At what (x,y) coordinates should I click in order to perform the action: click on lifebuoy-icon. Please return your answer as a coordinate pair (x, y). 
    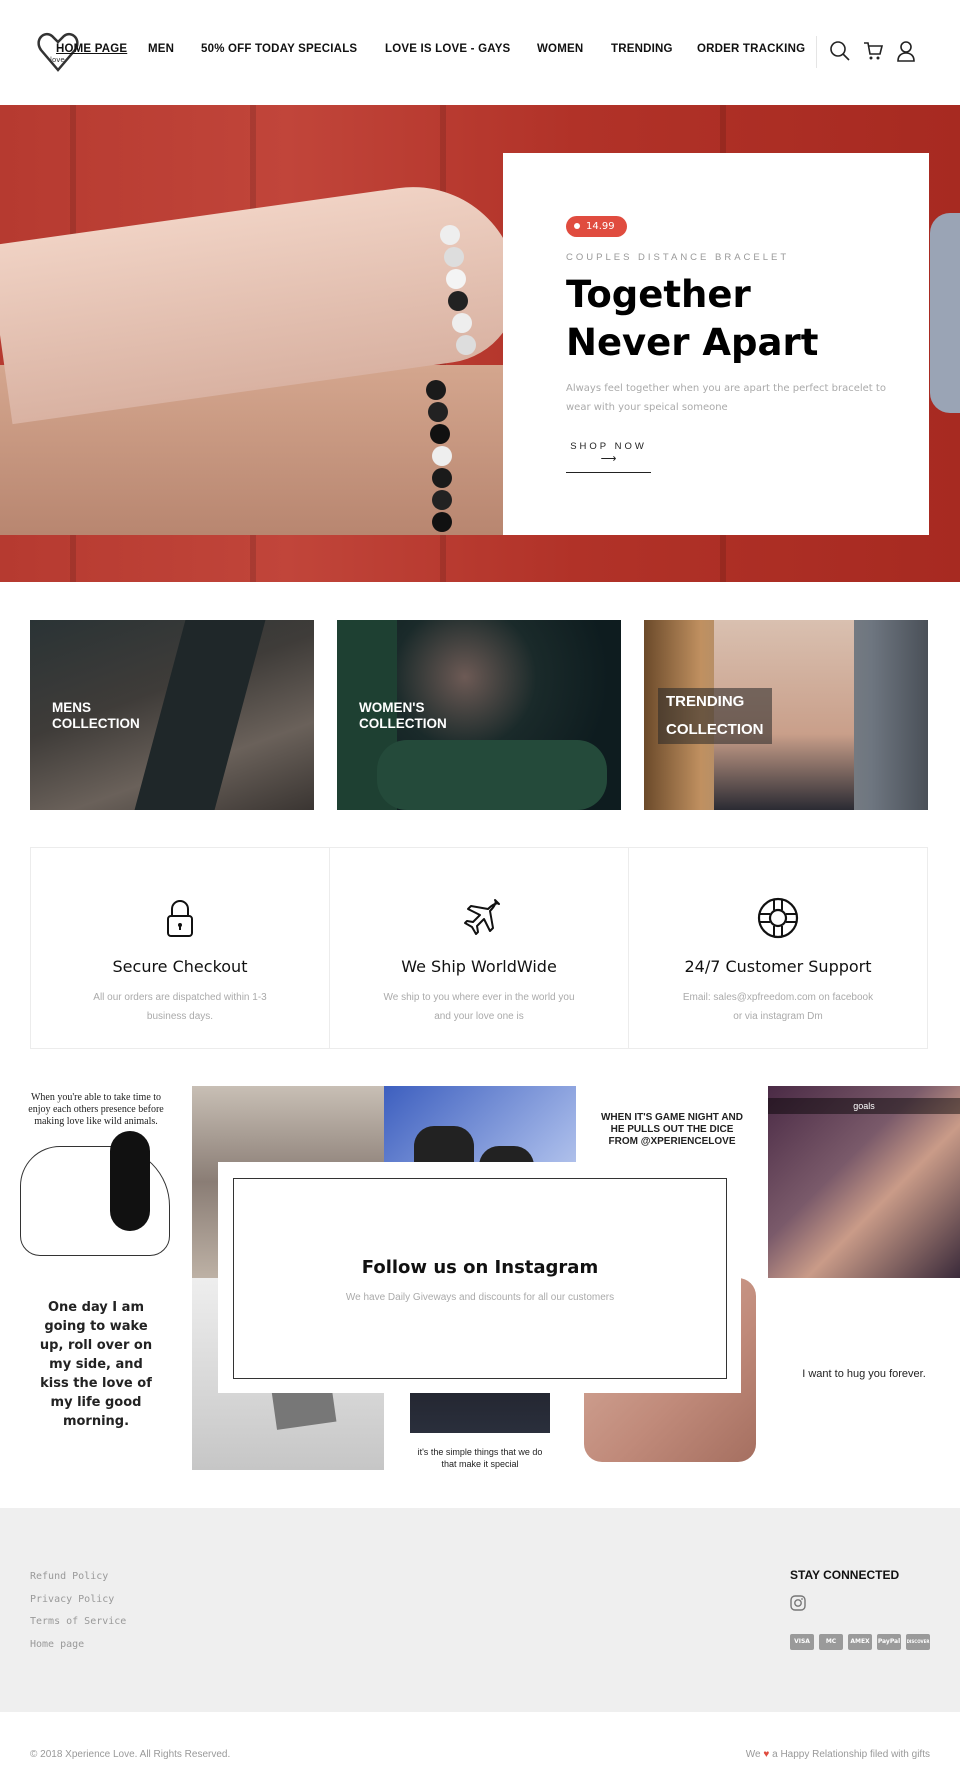
    Looking at the image, I should click on (778, 918).